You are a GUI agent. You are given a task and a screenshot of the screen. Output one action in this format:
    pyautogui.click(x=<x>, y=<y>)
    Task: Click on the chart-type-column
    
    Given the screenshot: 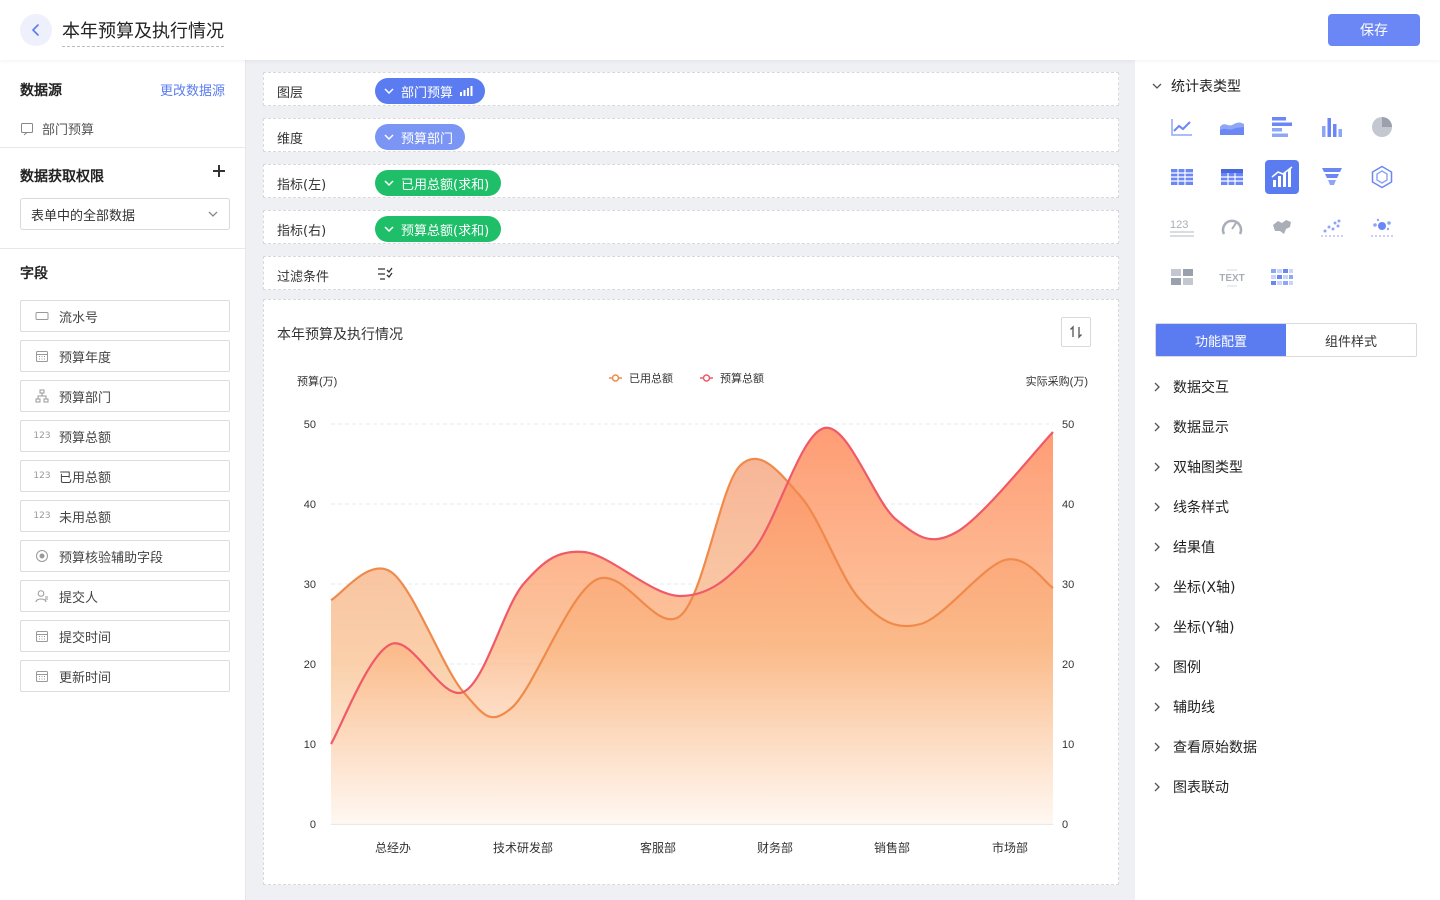 What is the action you would take?
    pyautogui.click(x=1332, y=127)
    